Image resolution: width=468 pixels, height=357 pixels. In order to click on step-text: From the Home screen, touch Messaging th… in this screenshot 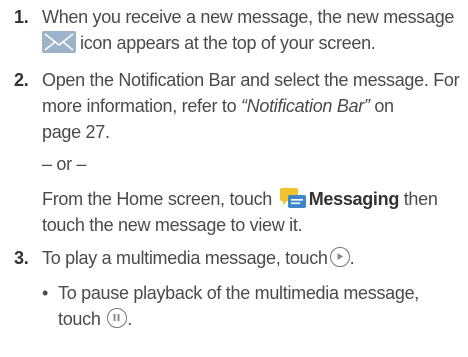, I will do `click(251, 212)`.